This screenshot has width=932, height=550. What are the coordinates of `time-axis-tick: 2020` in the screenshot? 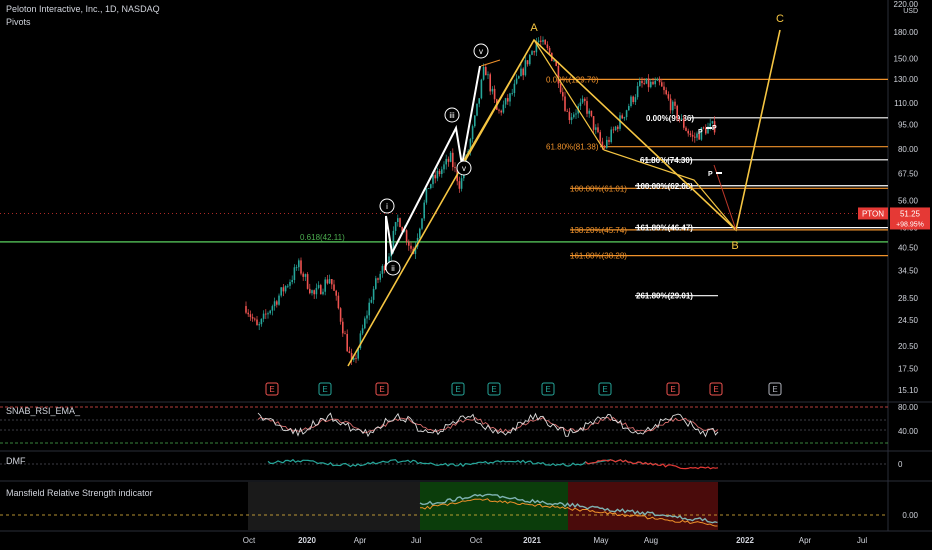 It's located at (307, 540).